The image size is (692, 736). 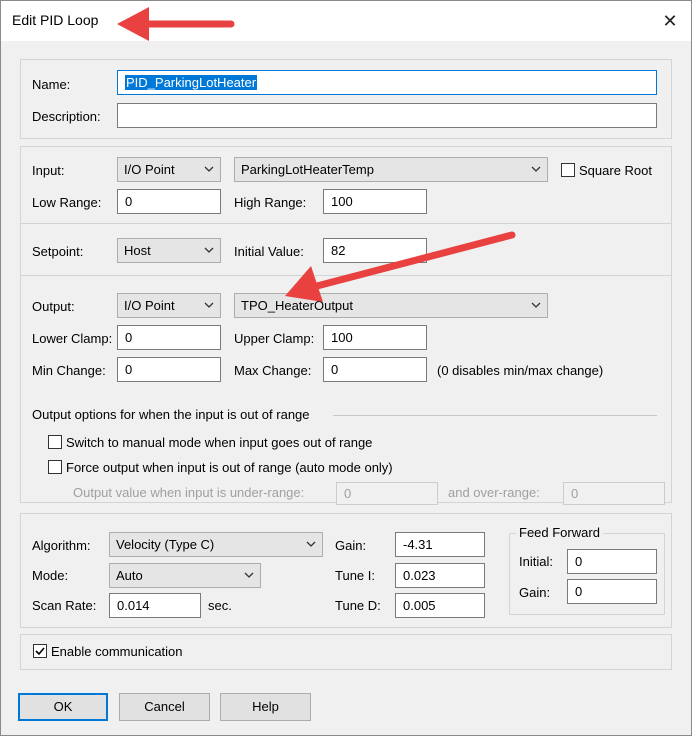 What do you see at coordinates (520, 370) in the screenshot?
I see `change-note: (0 disables min/max change)` at bounding box center [520, 370].